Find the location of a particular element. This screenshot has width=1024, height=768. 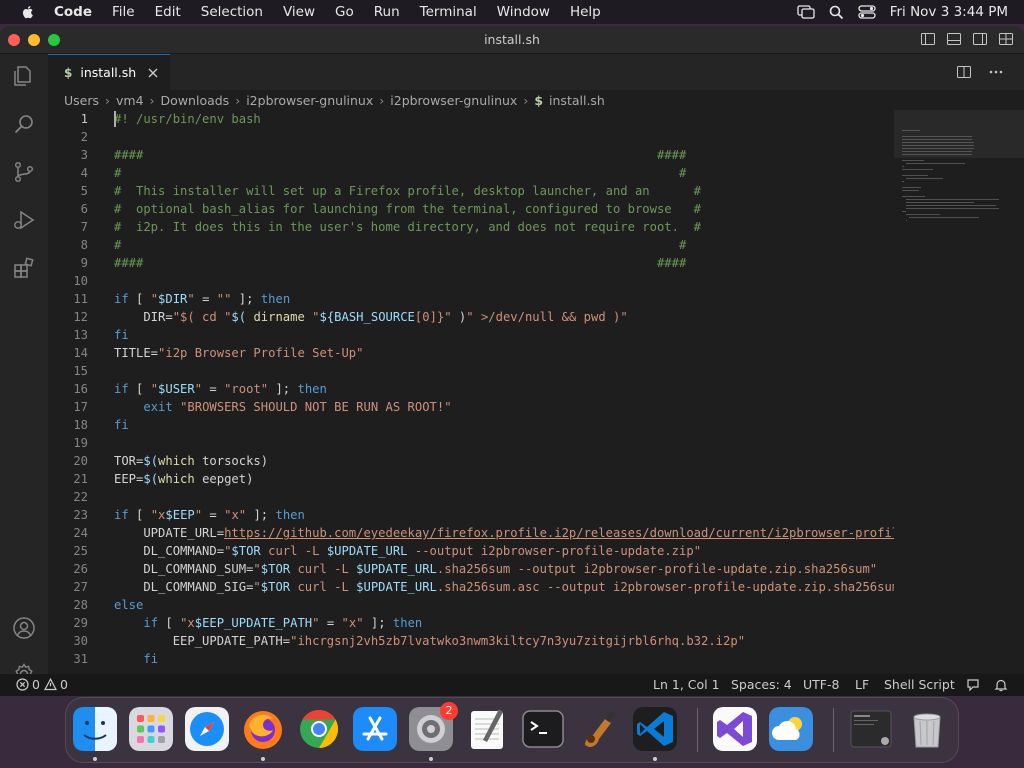

instruments-icon is located at coordinates (599, 729).